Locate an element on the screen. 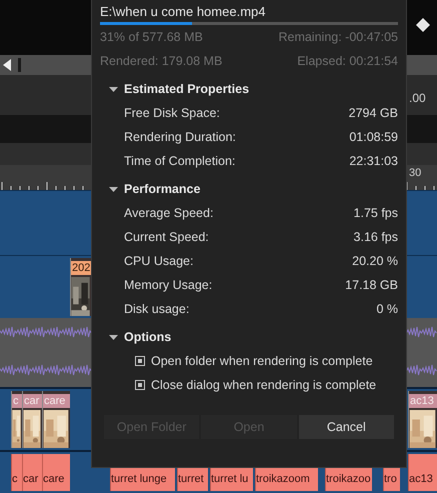  elapsed-time: Elapsed: 00:21:54 is located at coordinates (347, 61).